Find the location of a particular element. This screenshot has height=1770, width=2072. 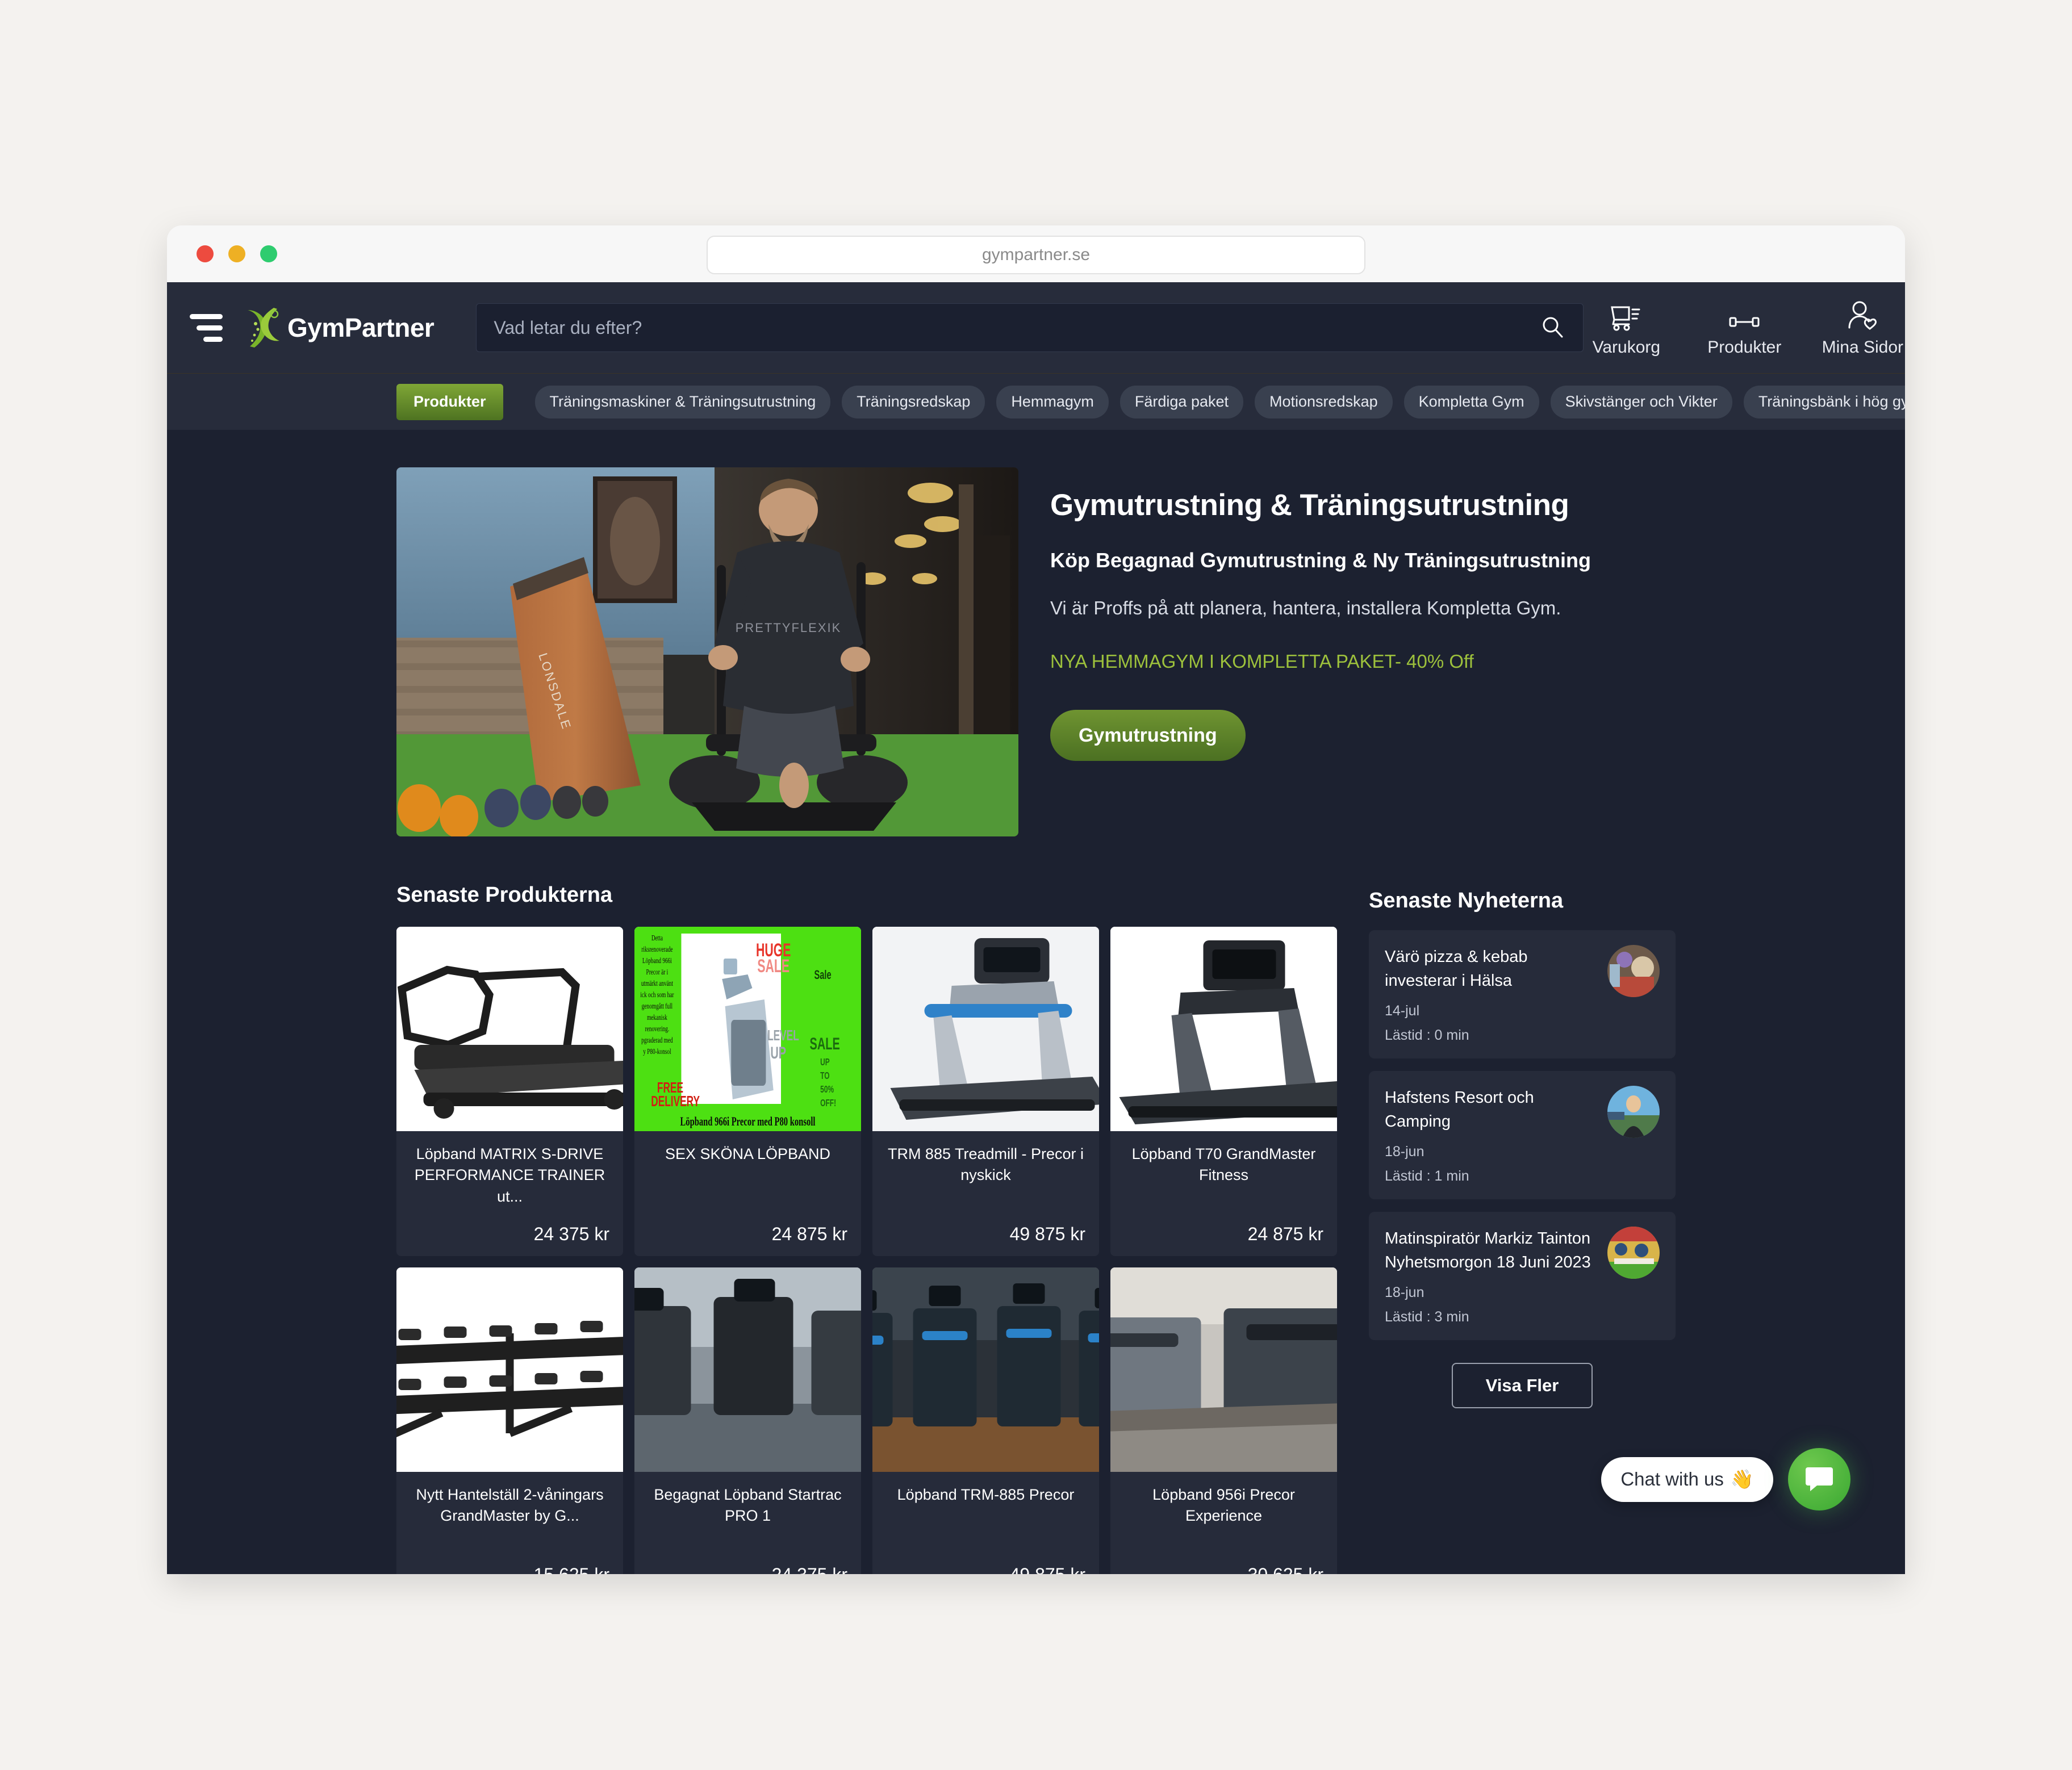

site-logo: GymPartner is located at coordinates (338, 328).